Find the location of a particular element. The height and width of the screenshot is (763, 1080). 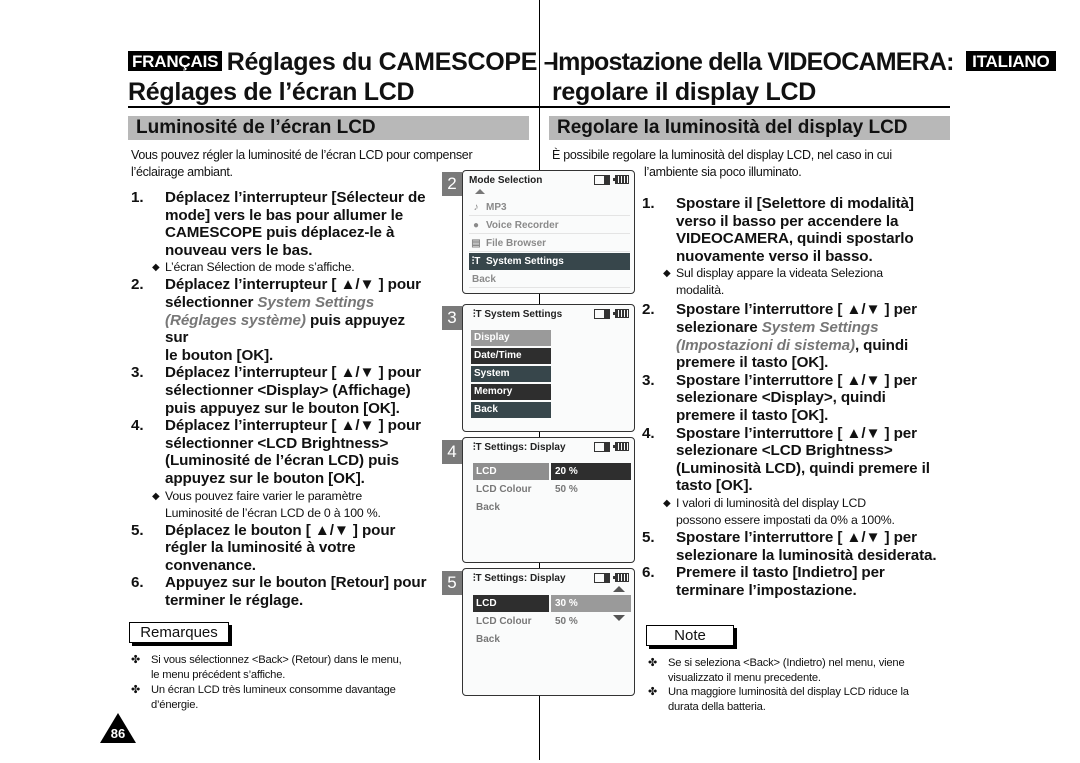

french-step-1-note: ◆ L’écran Sélection de mode s’affiche. is located at coordinates (274, 267).